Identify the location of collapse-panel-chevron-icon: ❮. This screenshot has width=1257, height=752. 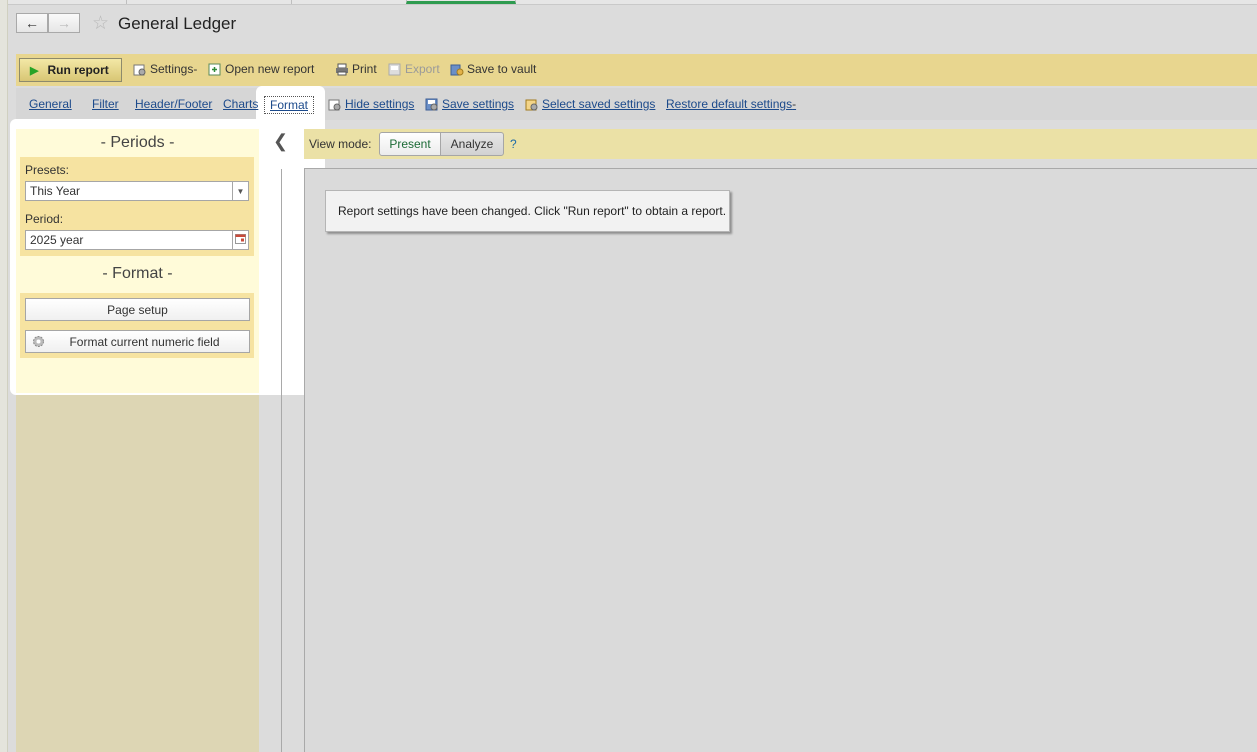
(280, 141).